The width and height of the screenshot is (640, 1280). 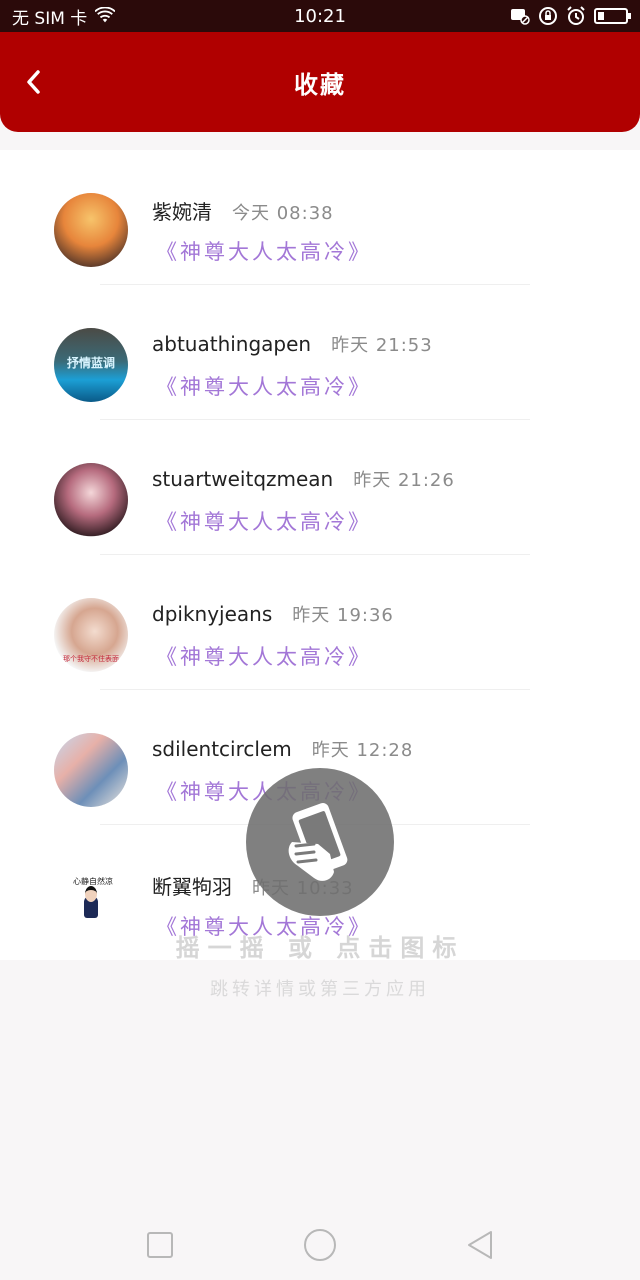 What do you see at coordinates (320, 16) in the screenshot?
I see `status-bar: 无 SIM 卡 10:21` at bounding box center [320, 16].